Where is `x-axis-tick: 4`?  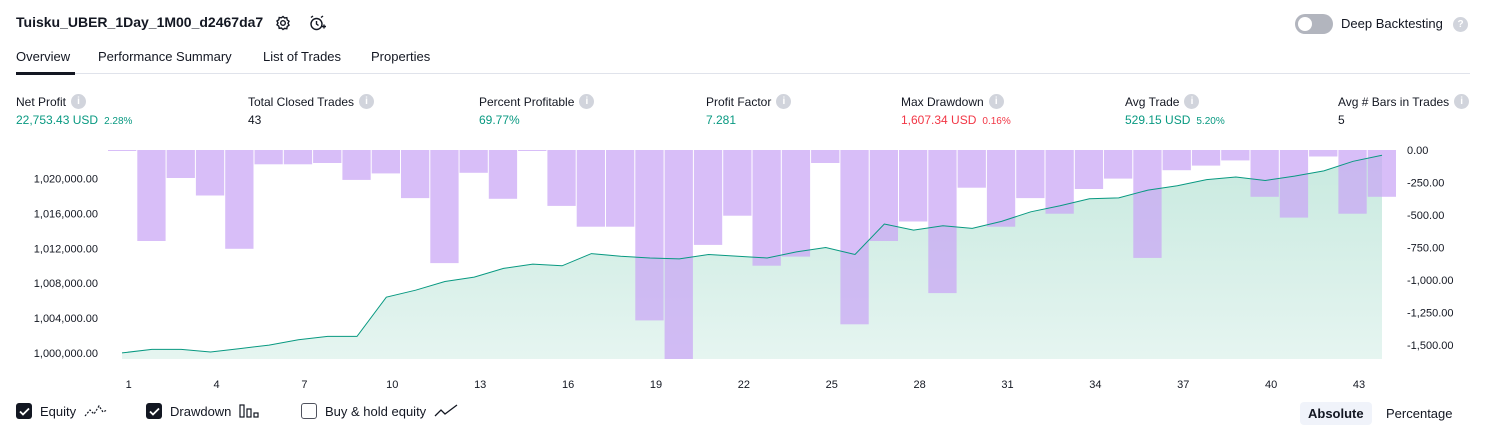
x-axis-tick: 4 is located at coordinates (216, 385).